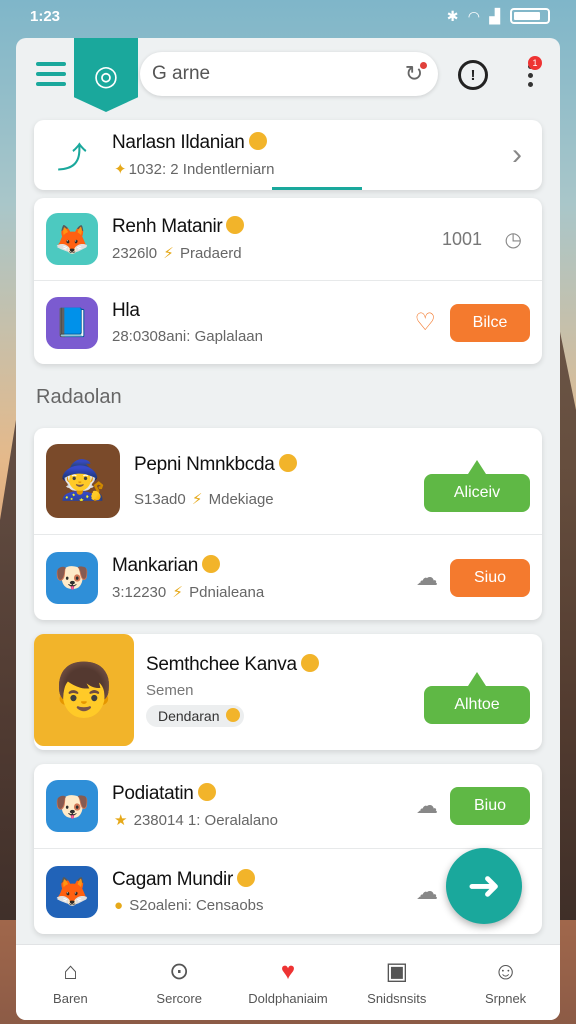 The height and width of the screenshot is (1024, 576). I want to click on featured-title: Narlasn Ildanian, so click(178, 142).